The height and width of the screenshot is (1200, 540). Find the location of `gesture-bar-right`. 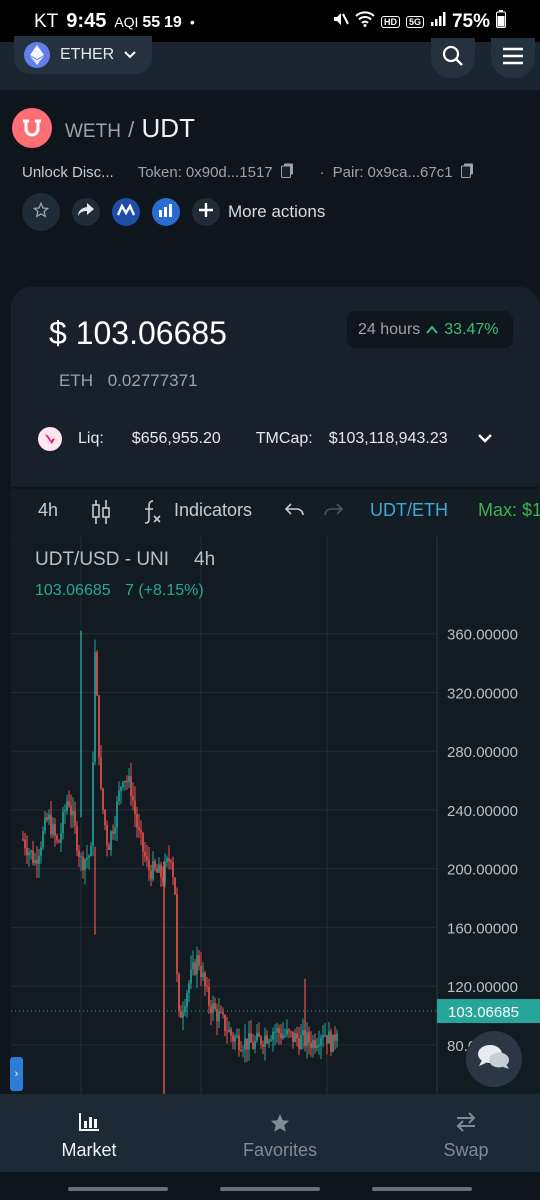

gesture-bar-right is located at coordinates (422, 1189).